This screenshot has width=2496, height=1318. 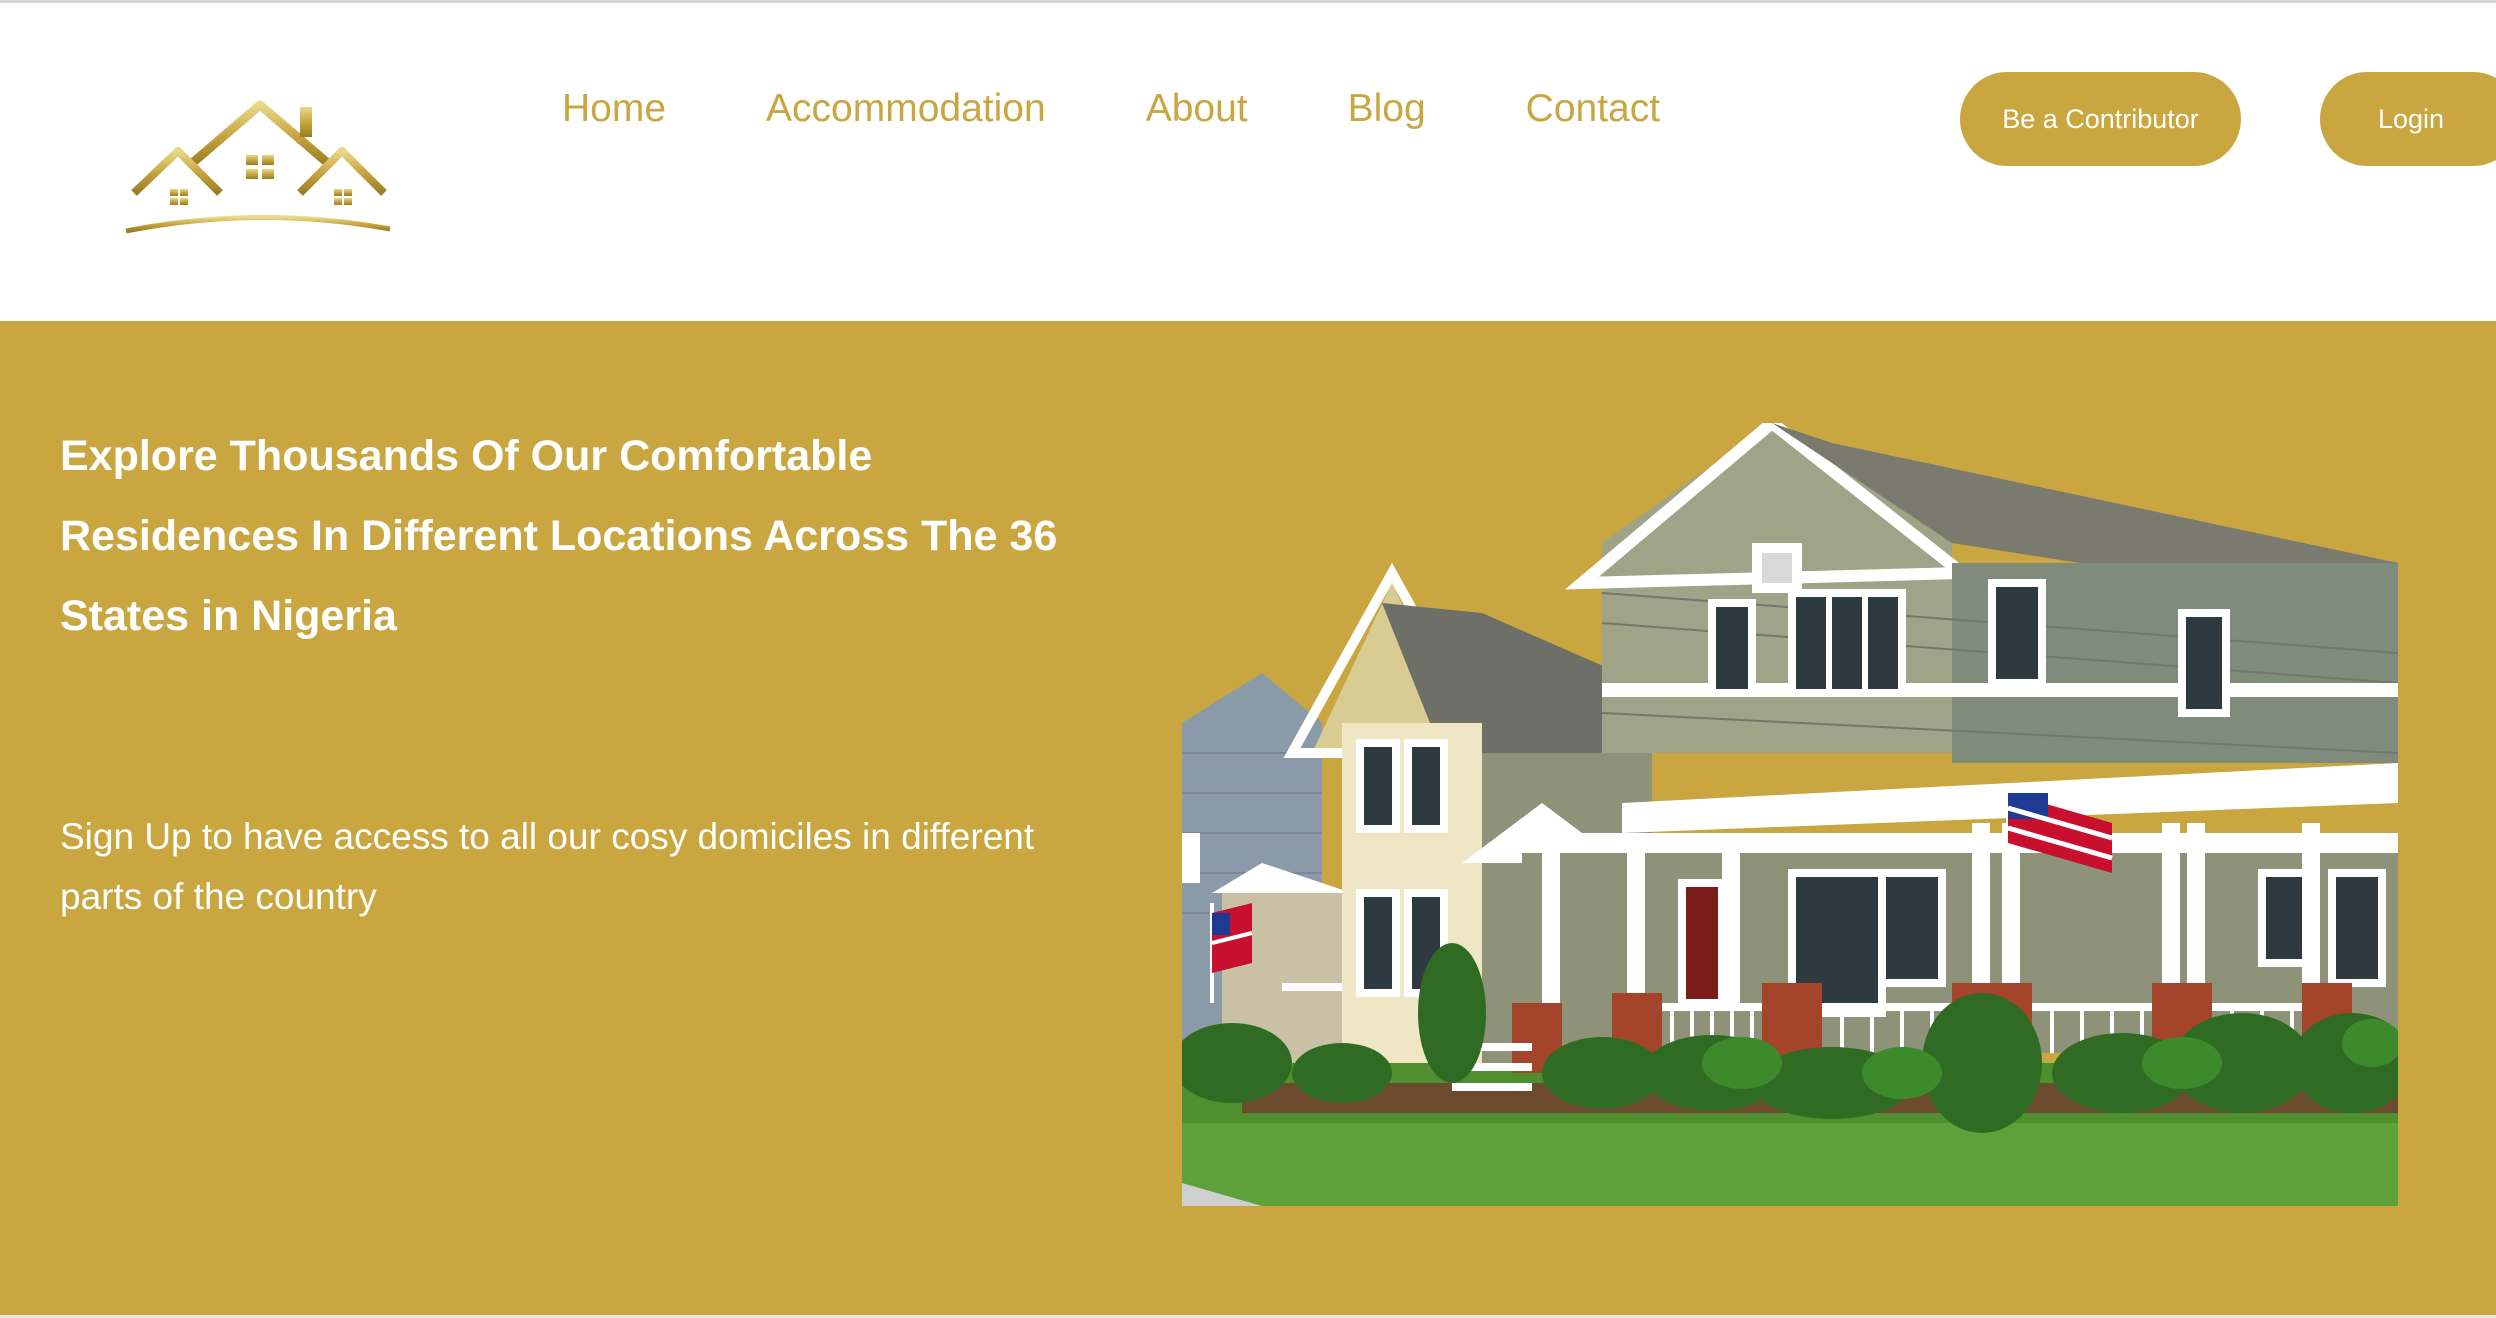 I want to click on login-button: Login, so click(x=2408, y=119).